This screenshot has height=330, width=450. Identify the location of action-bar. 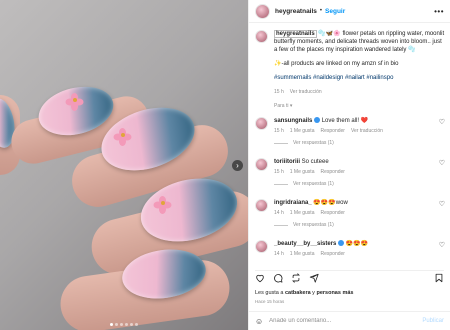
(349, 277).